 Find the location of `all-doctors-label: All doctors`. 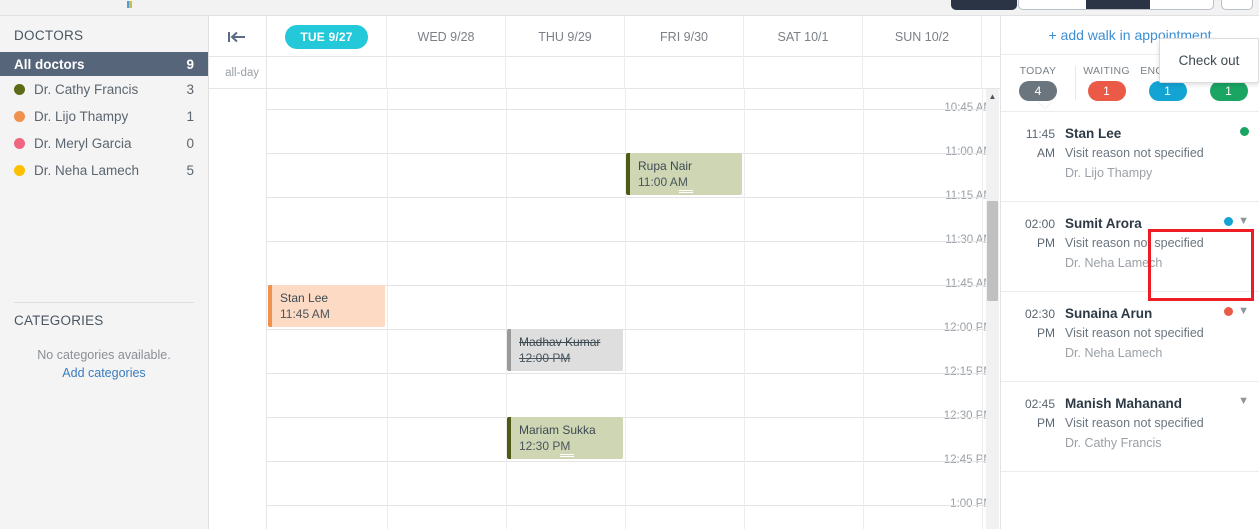

all-doctors-label: All doctors is located at coordinates (49, 64).